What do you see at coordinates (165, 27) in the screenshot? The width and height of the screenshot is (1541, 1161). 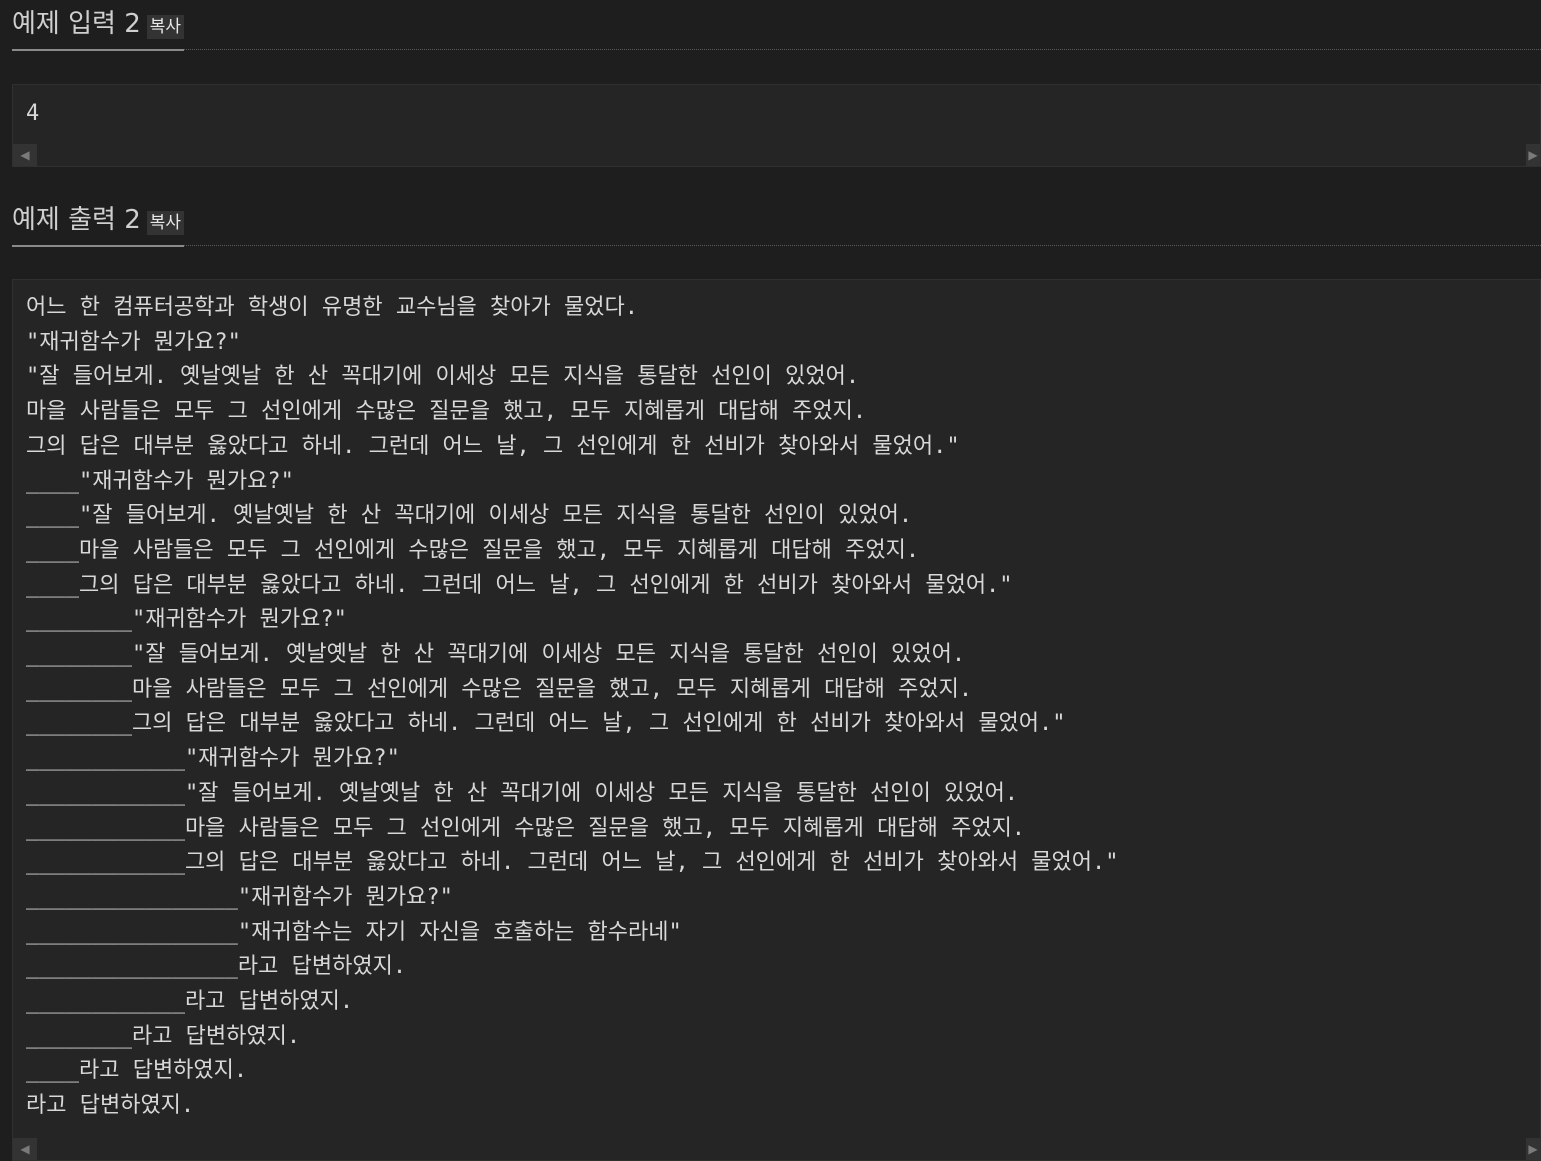 I see `copy-input-button: 복사` at bounding box center [165, 27].